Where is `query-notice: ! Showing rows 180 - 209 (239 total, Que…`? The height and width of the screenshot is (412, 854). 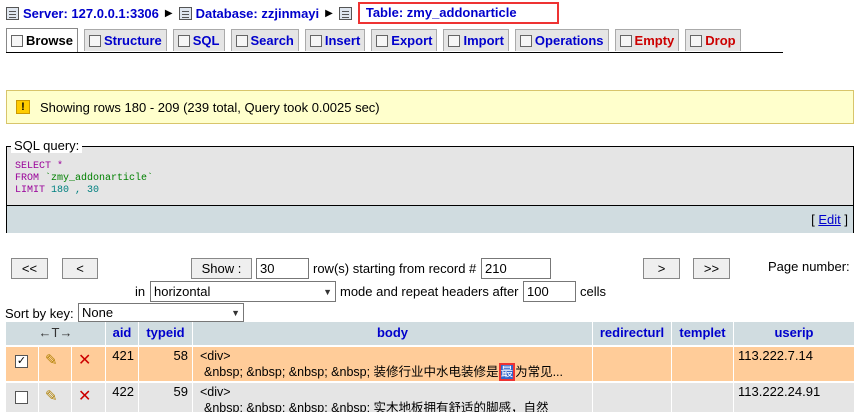 query-notice: ! Showing rows 180 - 209 (239 total, Que… is located at coordinates (430, 107).